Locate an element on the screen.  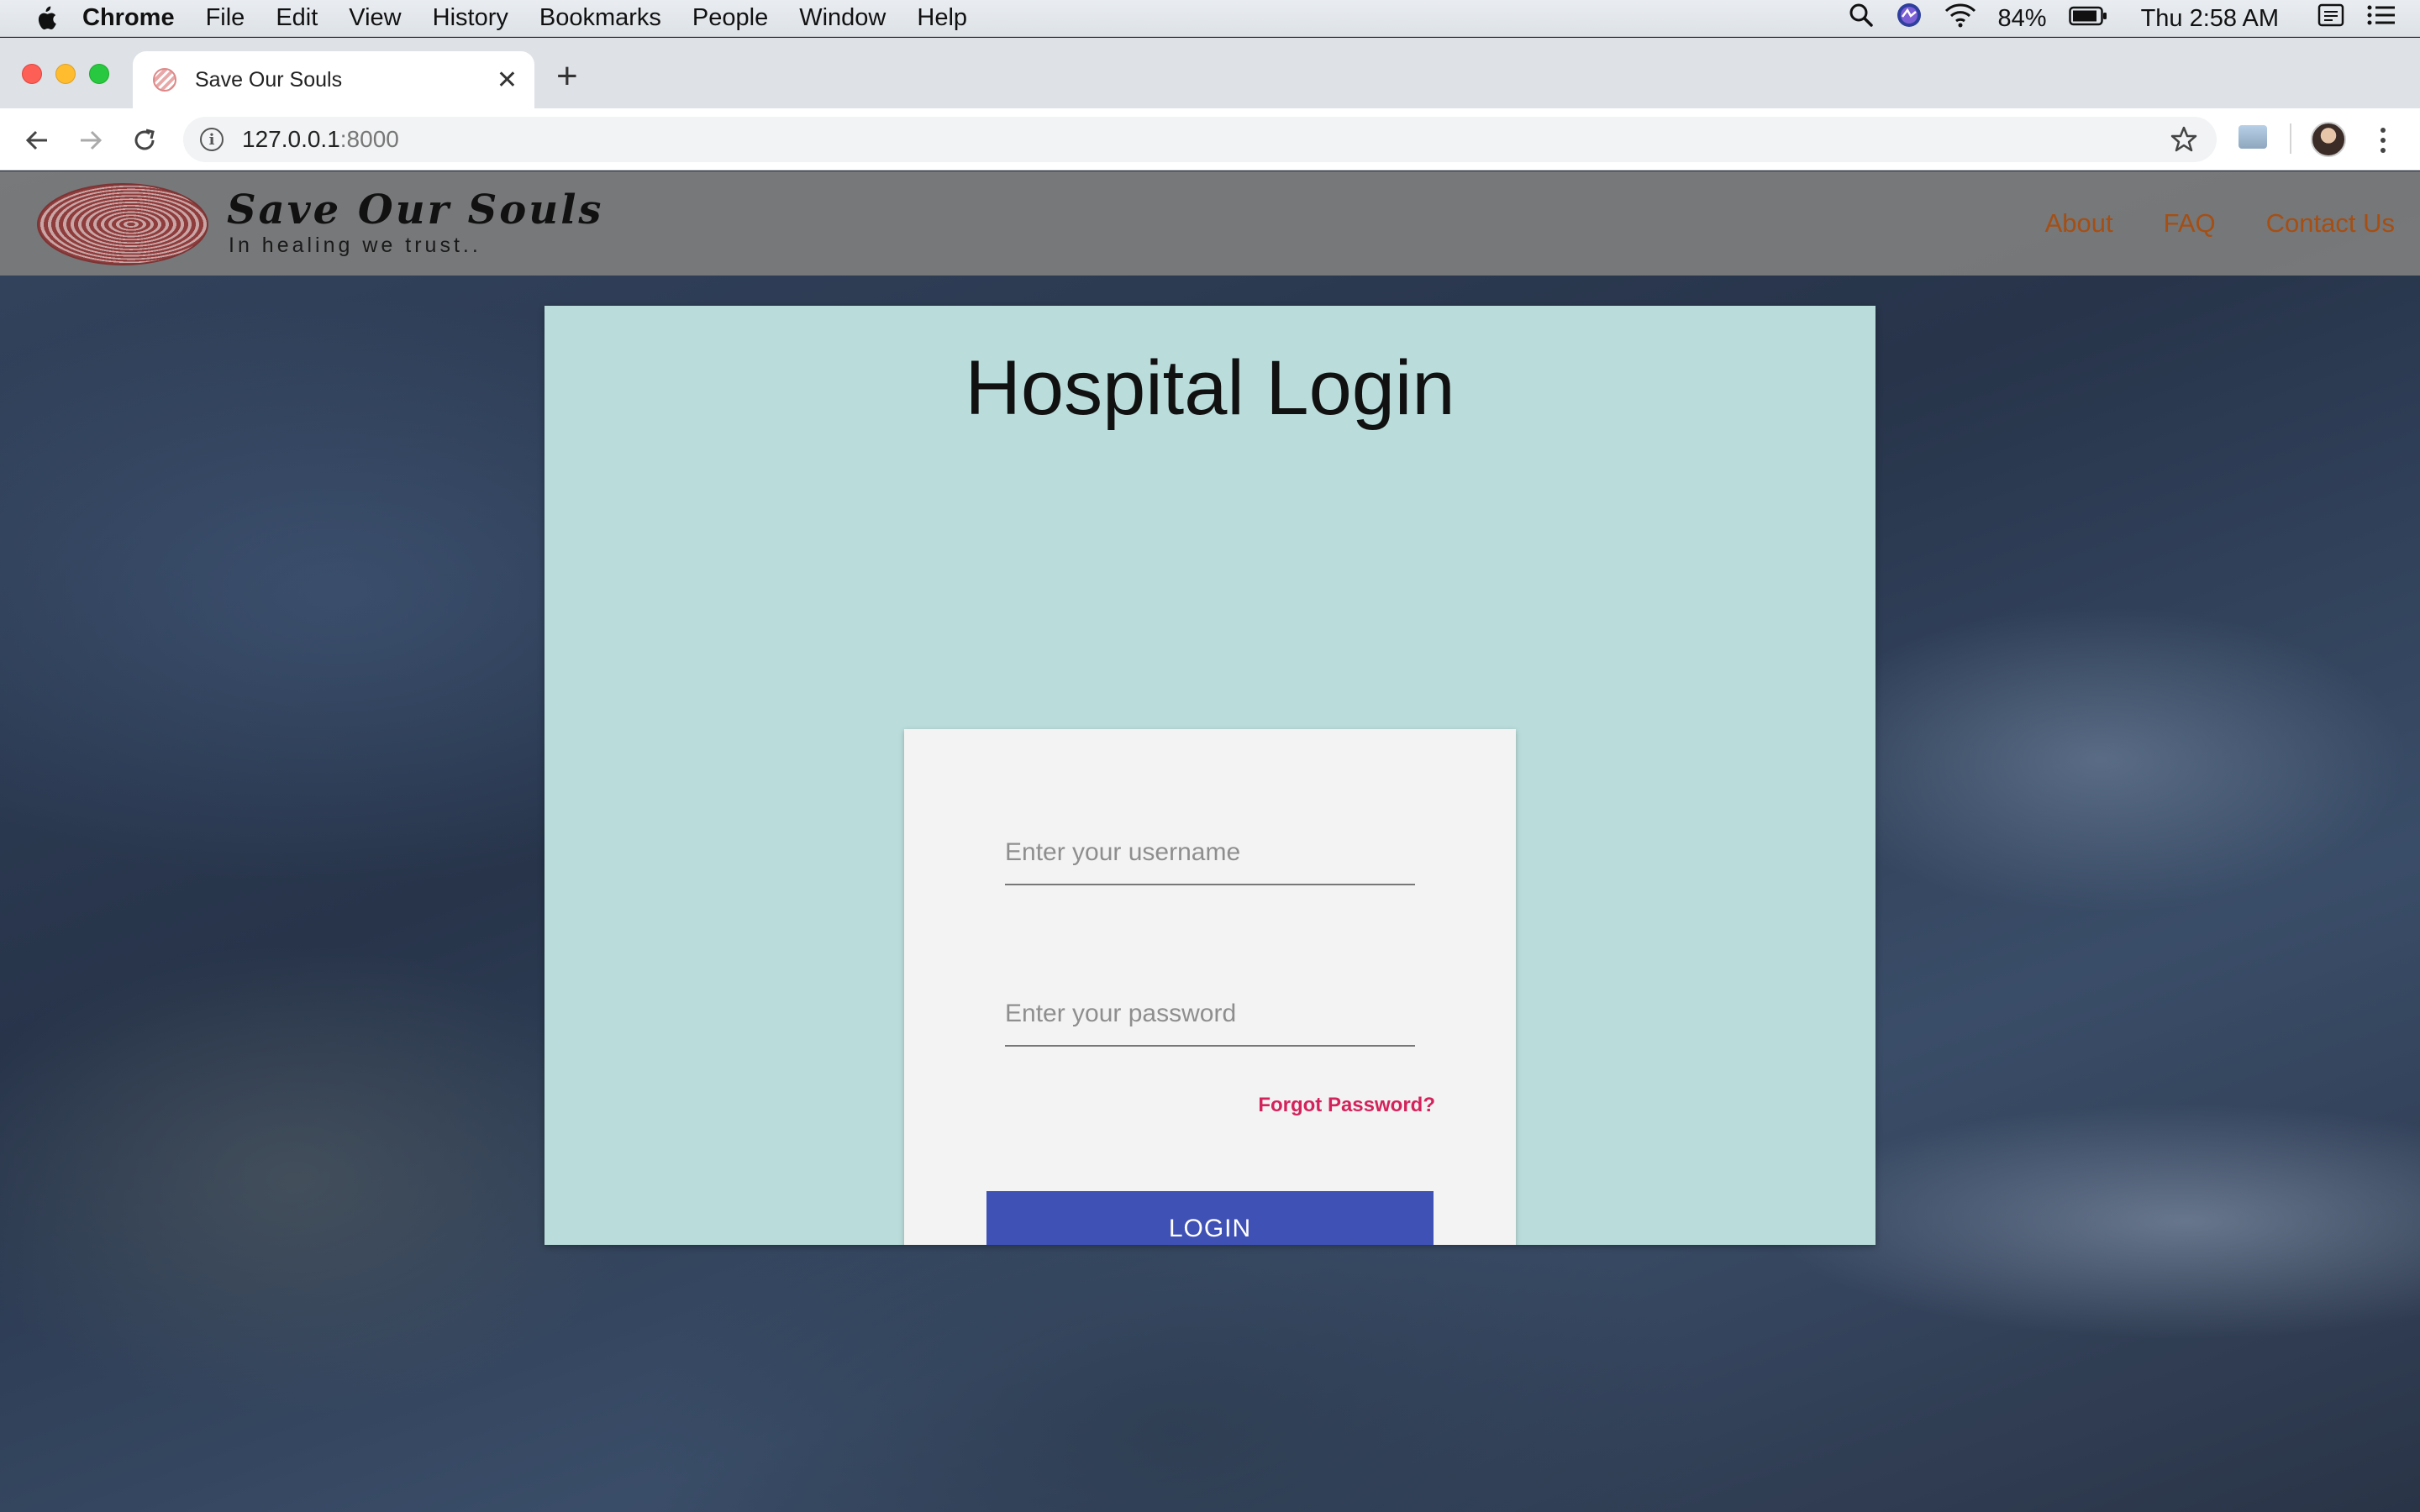
menu-view: View is located at coordinates (375, 18).